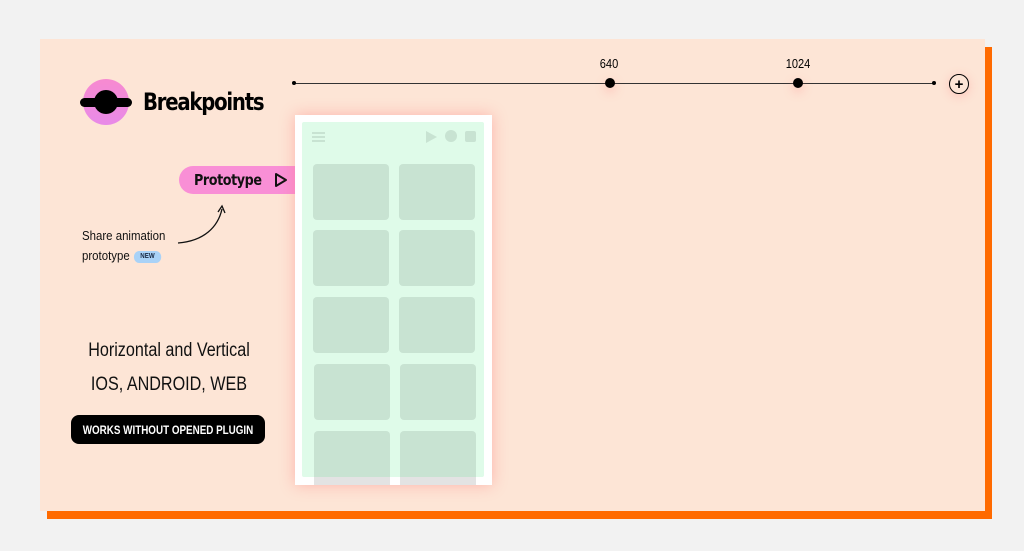  I want to click on works-without-plugin-badge: WORKS WITHOUT OPENED PLUGIN, so click(168, 429).